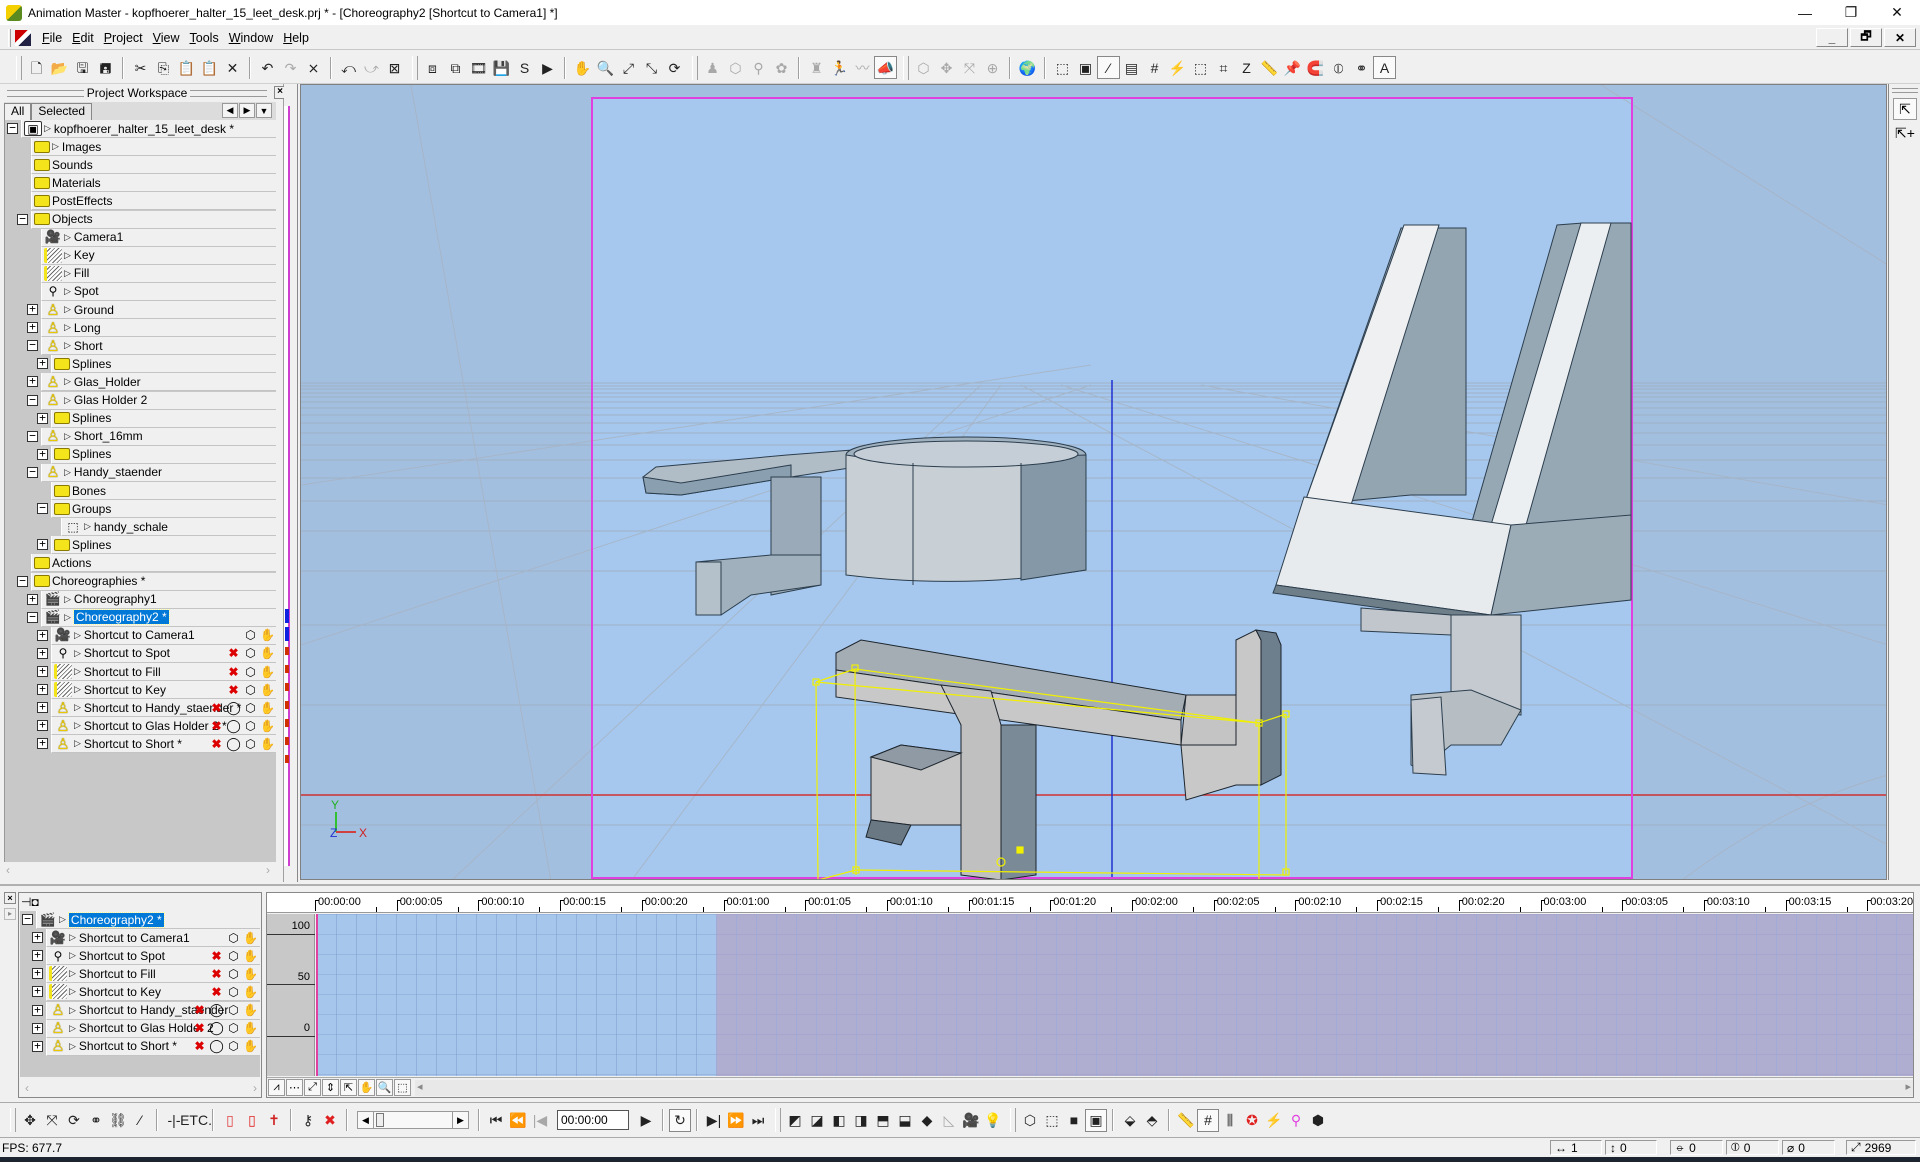 This screenshot has width=1920, height=1162. I want to click on tree-item-cell: ♙ ▷ Short, so click(158, 346).